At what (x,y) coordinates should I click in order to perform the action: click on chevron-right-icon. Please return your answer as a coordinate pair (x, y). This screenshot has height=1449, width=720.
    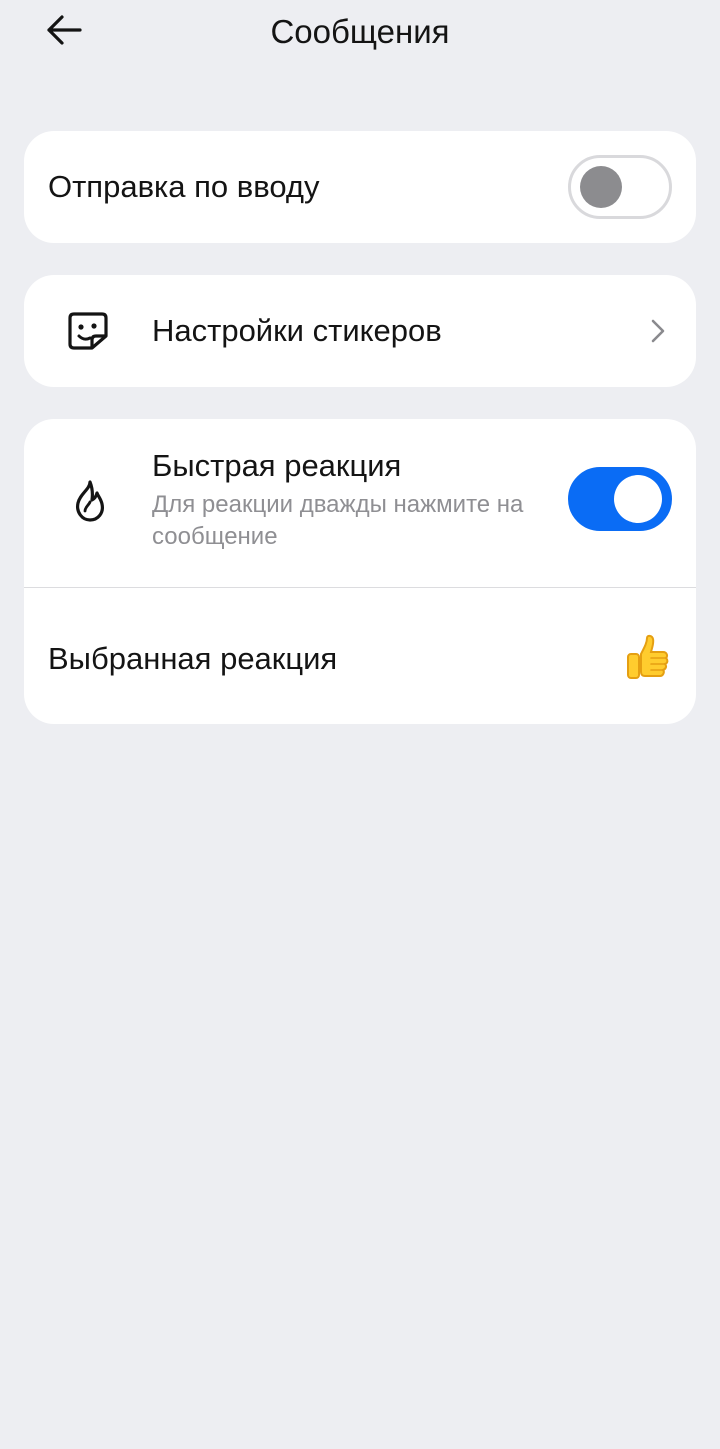
    Looking at the image, I should click on (658, 331).